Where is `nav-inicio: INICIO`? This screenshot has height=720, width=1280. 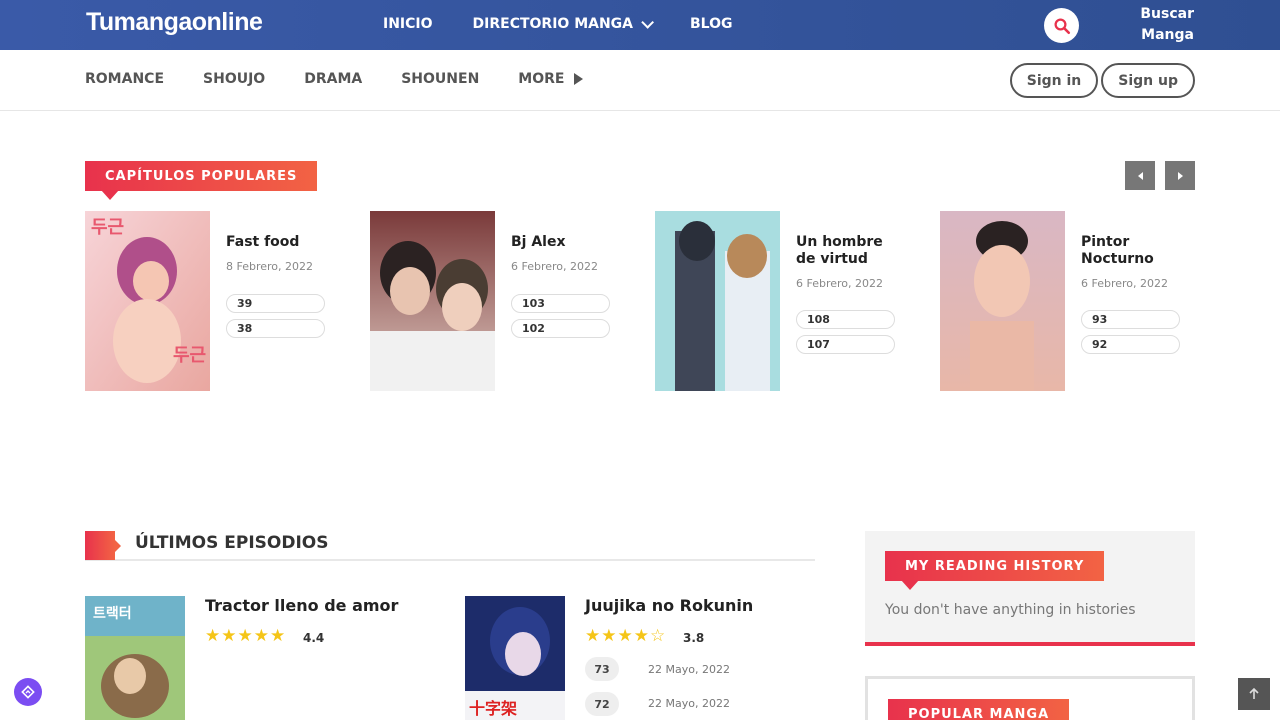
nav-inicio: INICIO is located at coordinates (408, 24).